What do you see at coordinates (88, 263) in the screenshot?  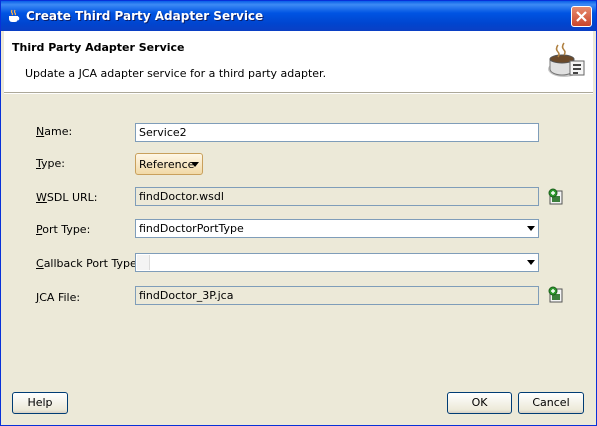 I see `callback-port-type-label: Callback Port Type:` at bounding box center [88, 263].